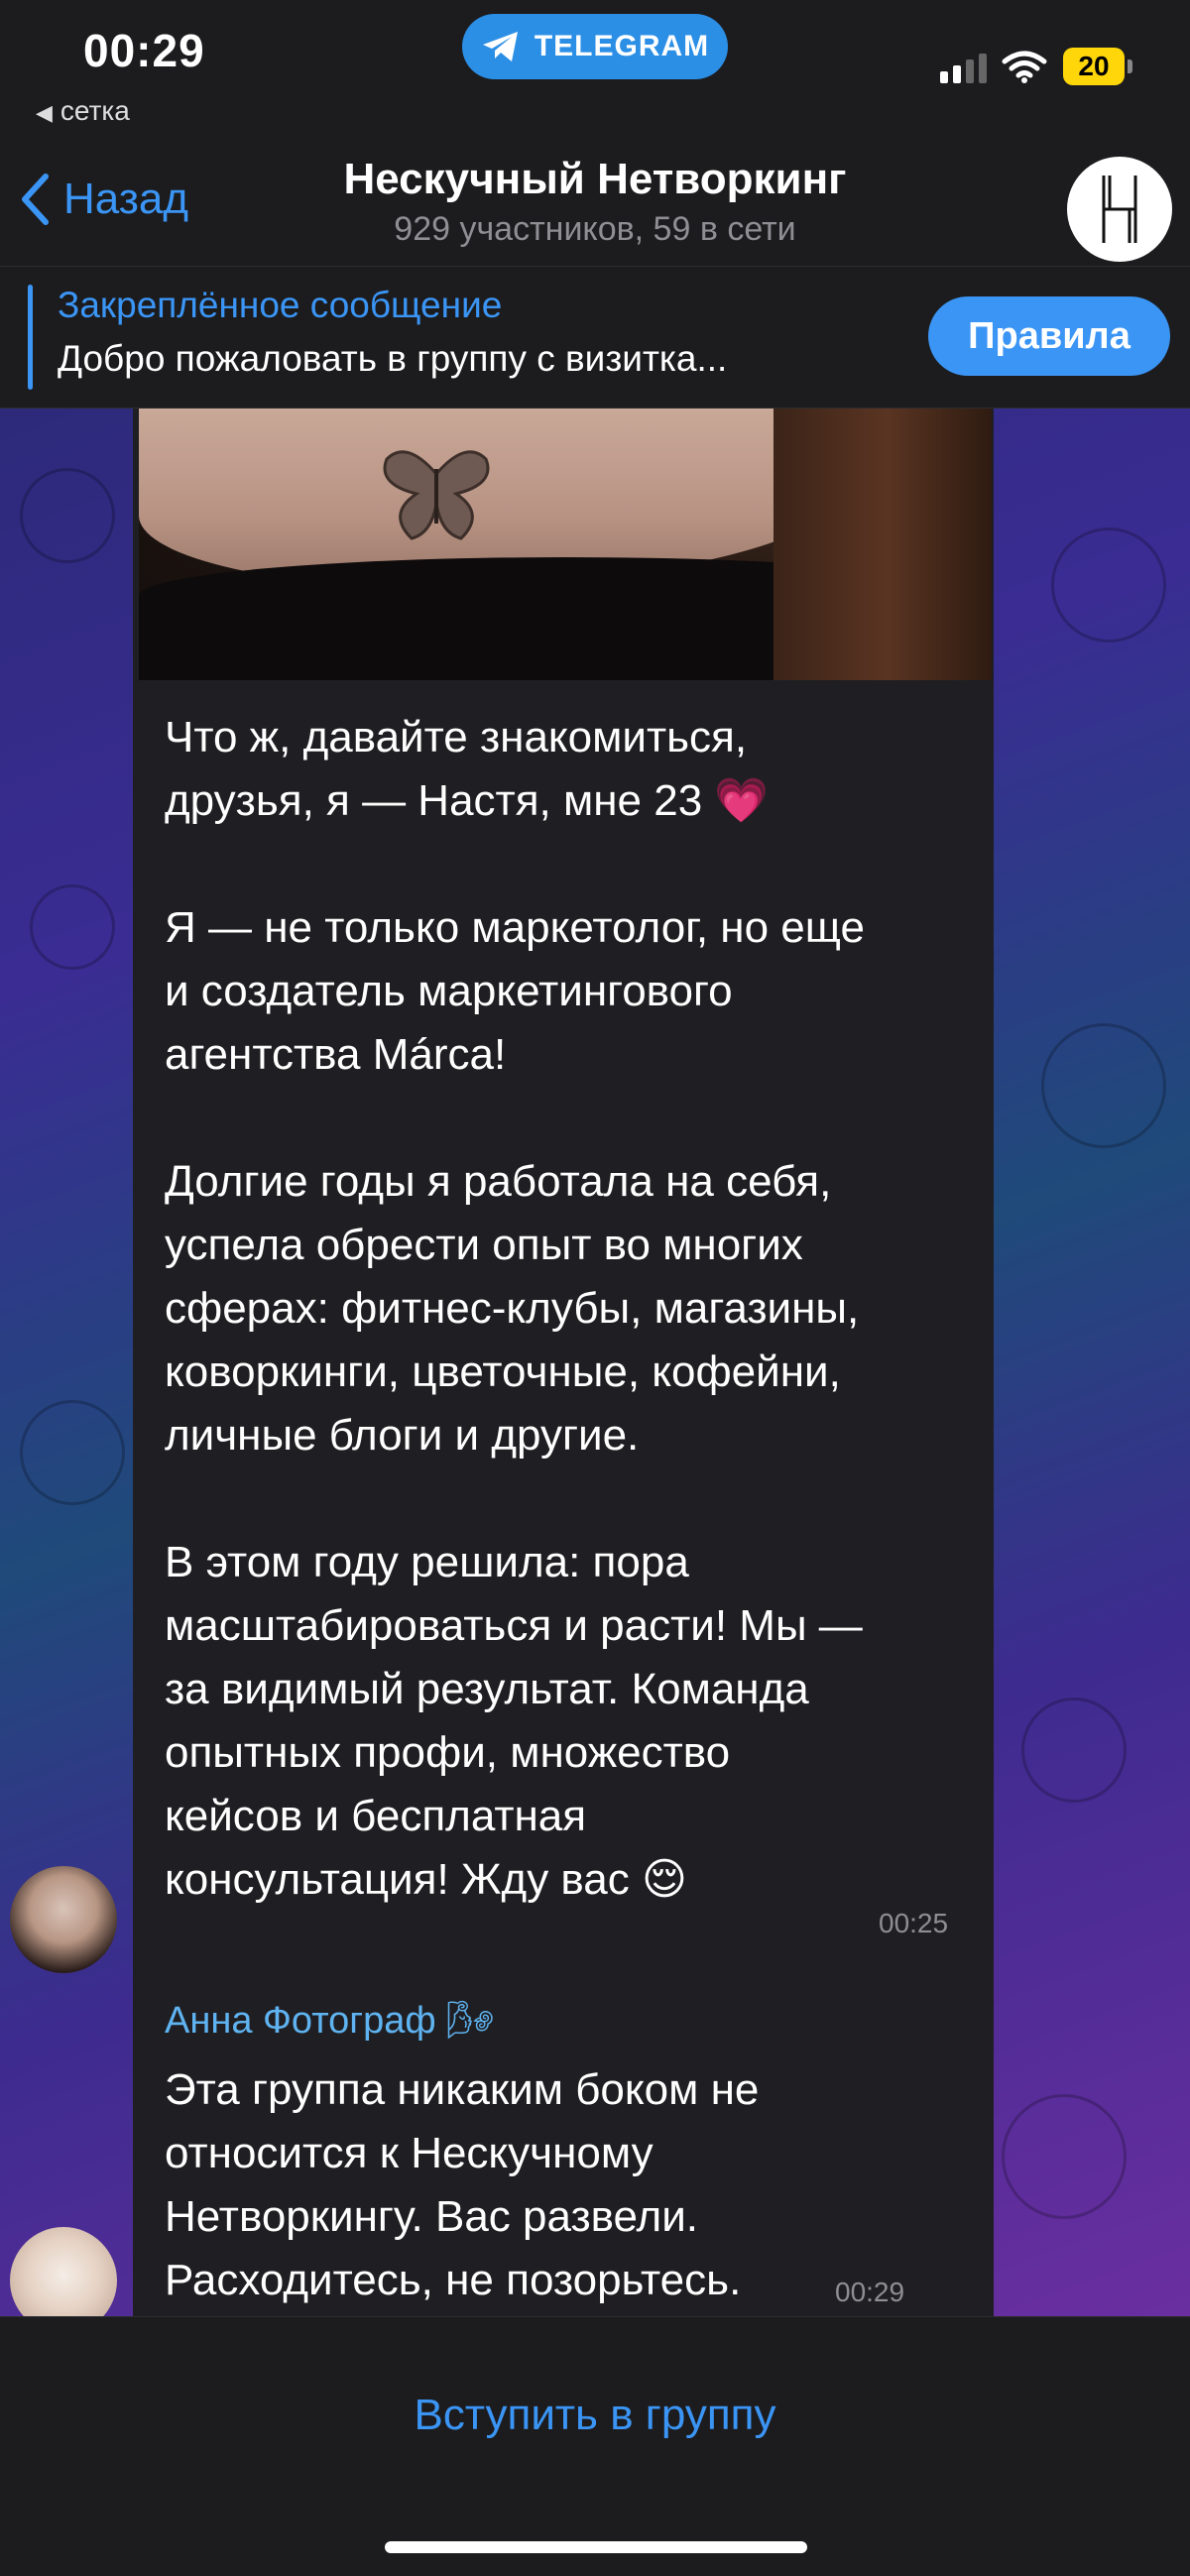 The width and height of the screenshot is (1190, 2576). Describe the element at coordinates (1049, 336) in the screenshot. I see `rules-button: Правила` at that location.